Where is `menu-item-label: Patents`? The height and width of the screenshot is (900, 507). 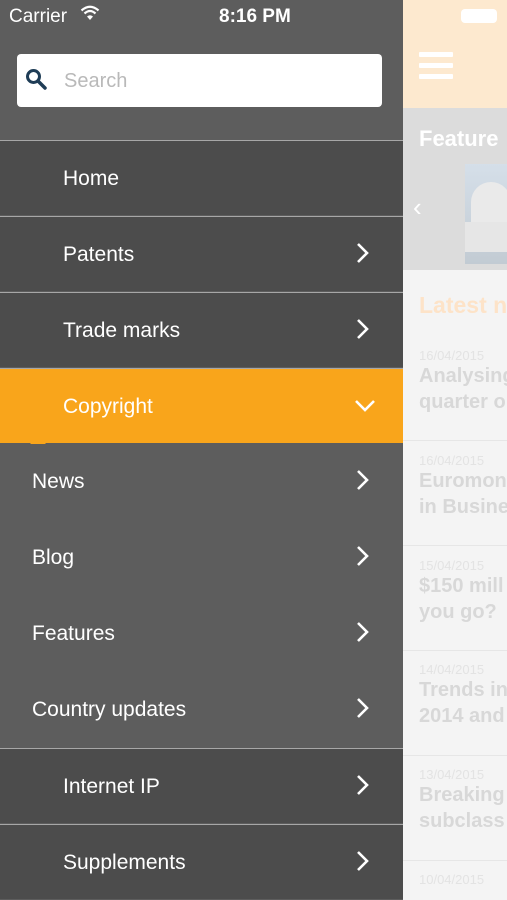 menu-item-label: Patents is located at coordinates (99, 254).